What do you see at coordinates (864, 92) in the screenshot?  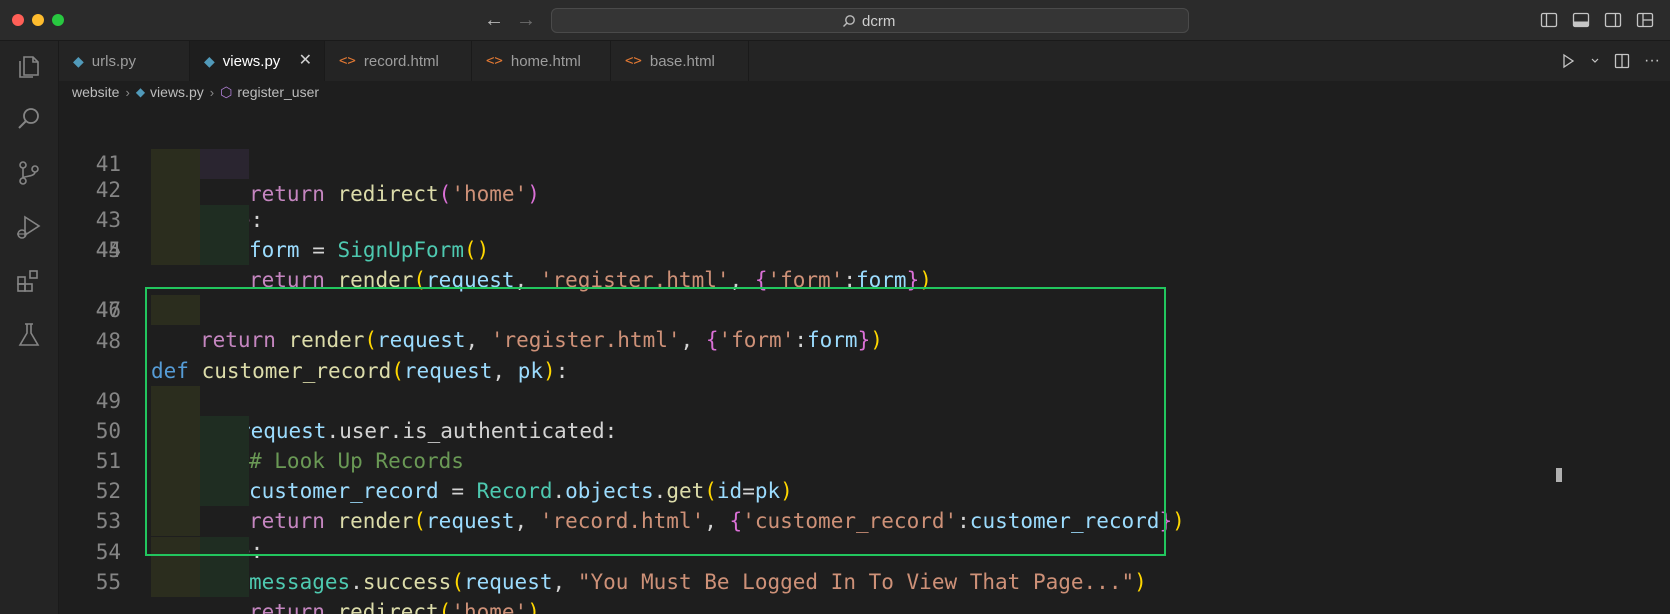 I see `breadcrumb: website › ◆ views.py › ⬡ register_user` at bounding box center [864, 92].